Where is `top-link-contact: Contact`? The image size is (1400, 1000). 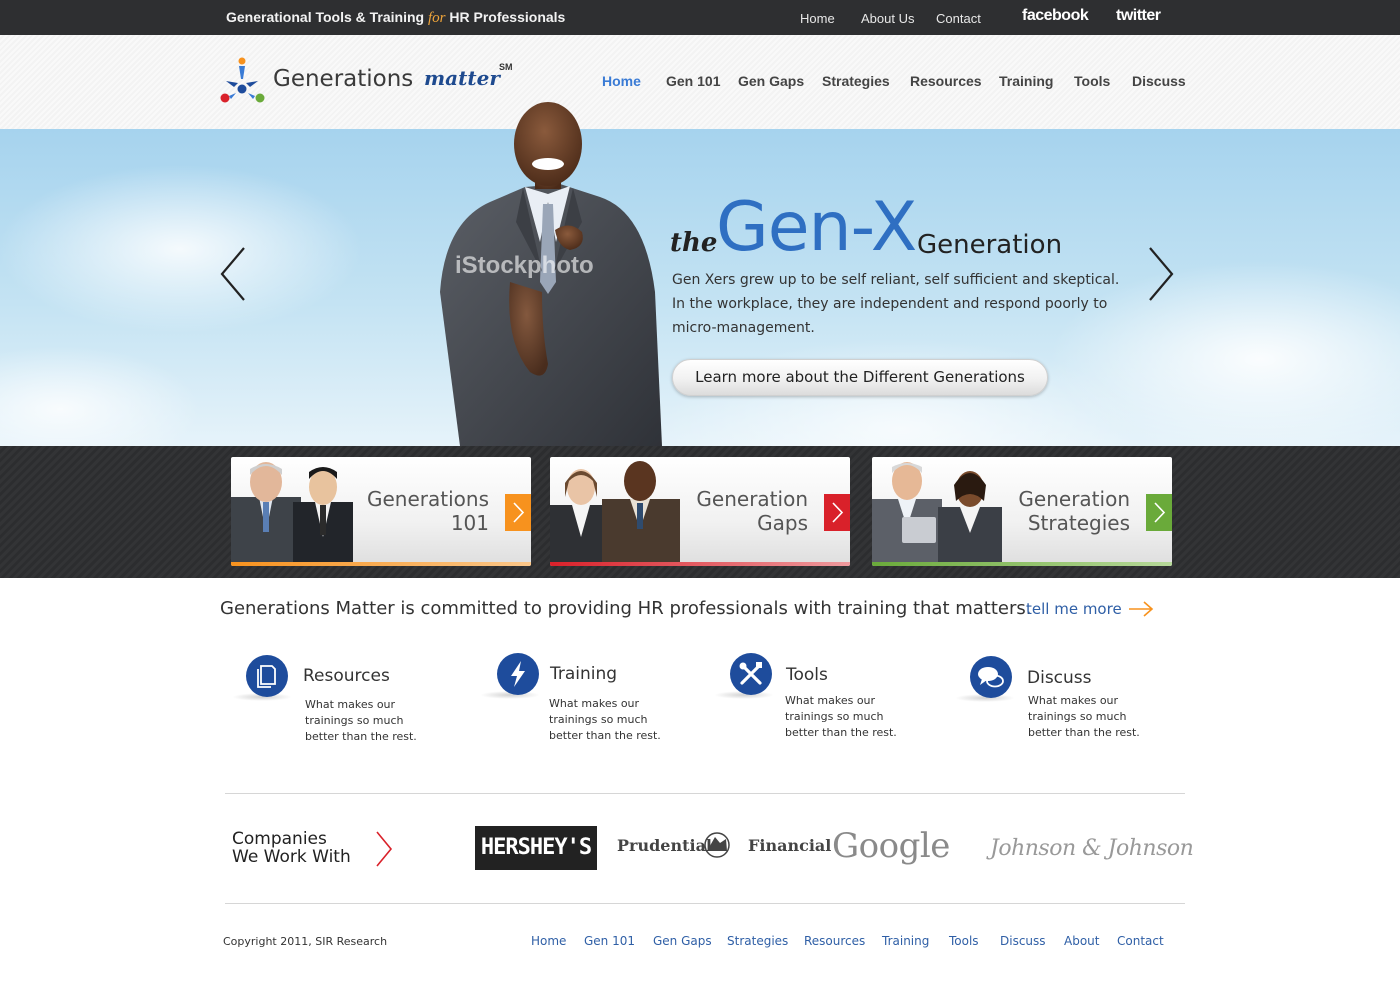 top-link-contact: Contact is located at coordinates (958, 18).